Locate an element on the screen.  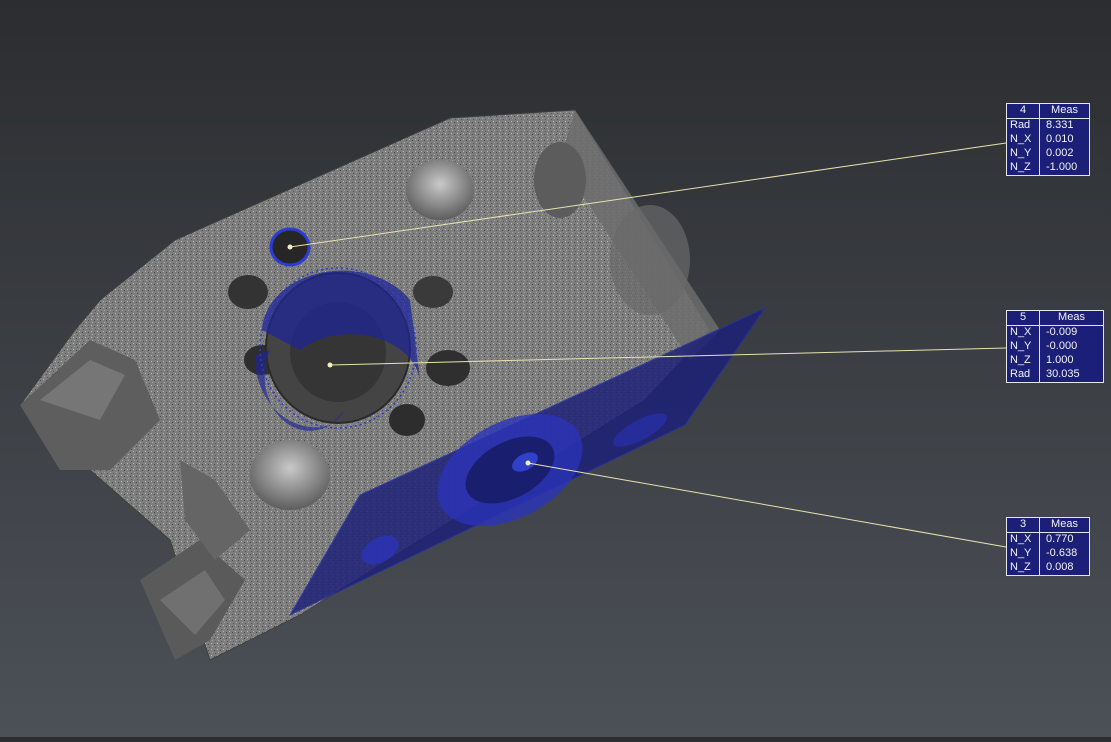
row-value: 1.000 is located at coordinates (1060, 360).